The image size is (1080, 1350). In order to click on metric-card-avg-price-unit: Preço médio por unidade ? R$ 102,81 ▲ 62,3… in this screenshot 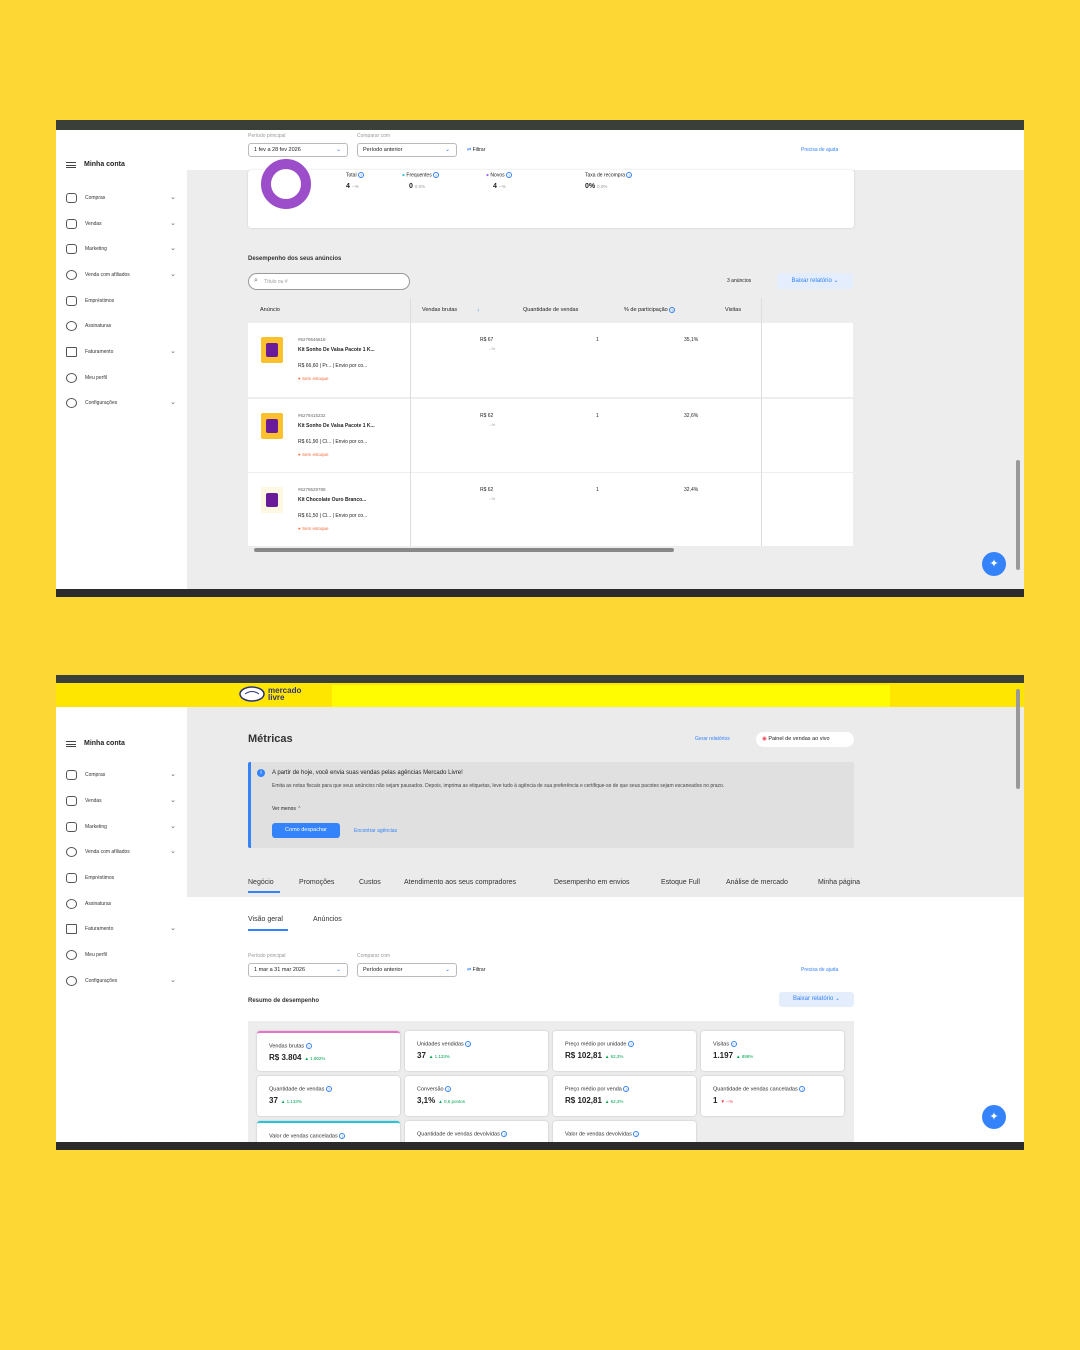, I will do `click(624, 1051)`.